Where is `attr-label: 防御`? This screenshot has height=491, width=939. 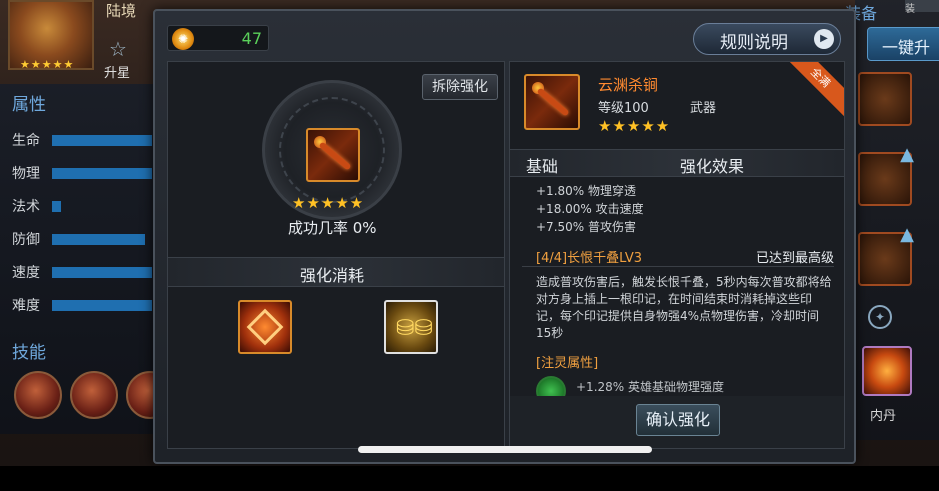
attr-label: 防御 is located at coordinates (26, 240).